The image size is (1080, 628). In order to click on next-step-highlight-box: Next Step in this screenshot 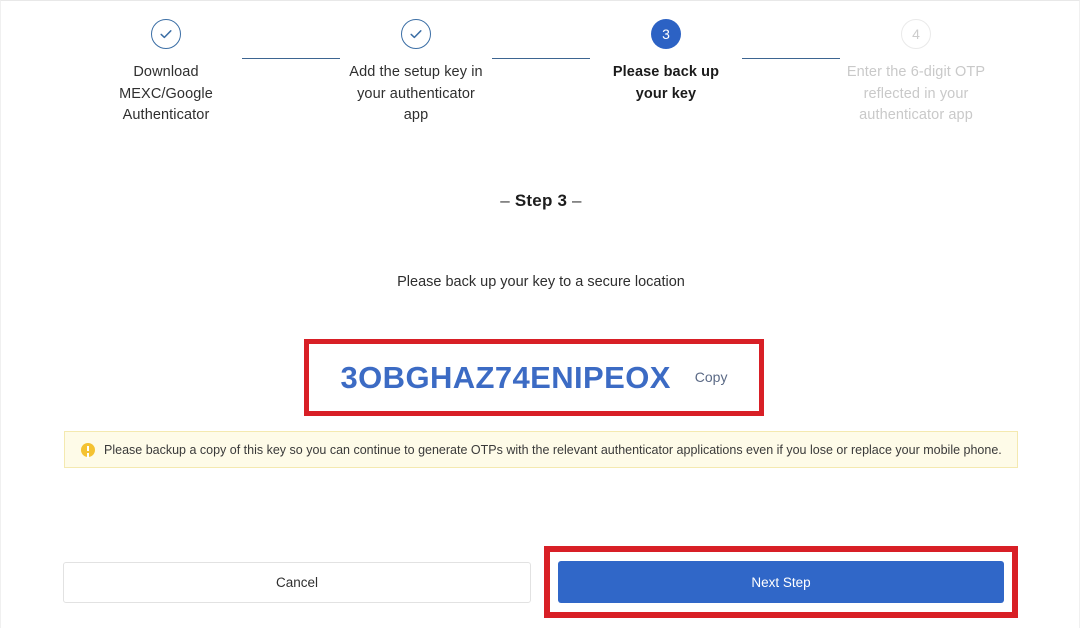, I will do `click(781, 582)`.